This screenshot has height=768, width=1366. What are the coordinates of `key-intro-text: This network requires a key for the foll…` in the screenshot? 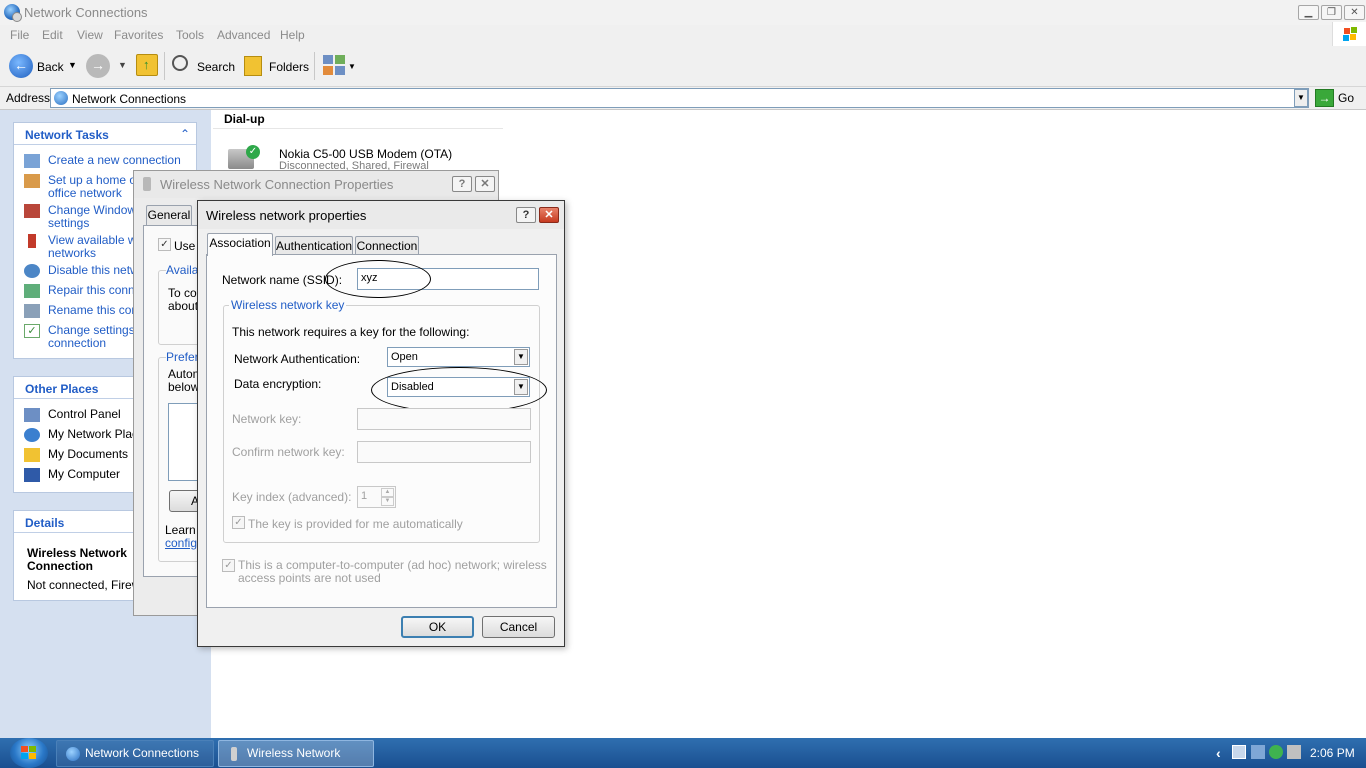 It's located at (351, 332).